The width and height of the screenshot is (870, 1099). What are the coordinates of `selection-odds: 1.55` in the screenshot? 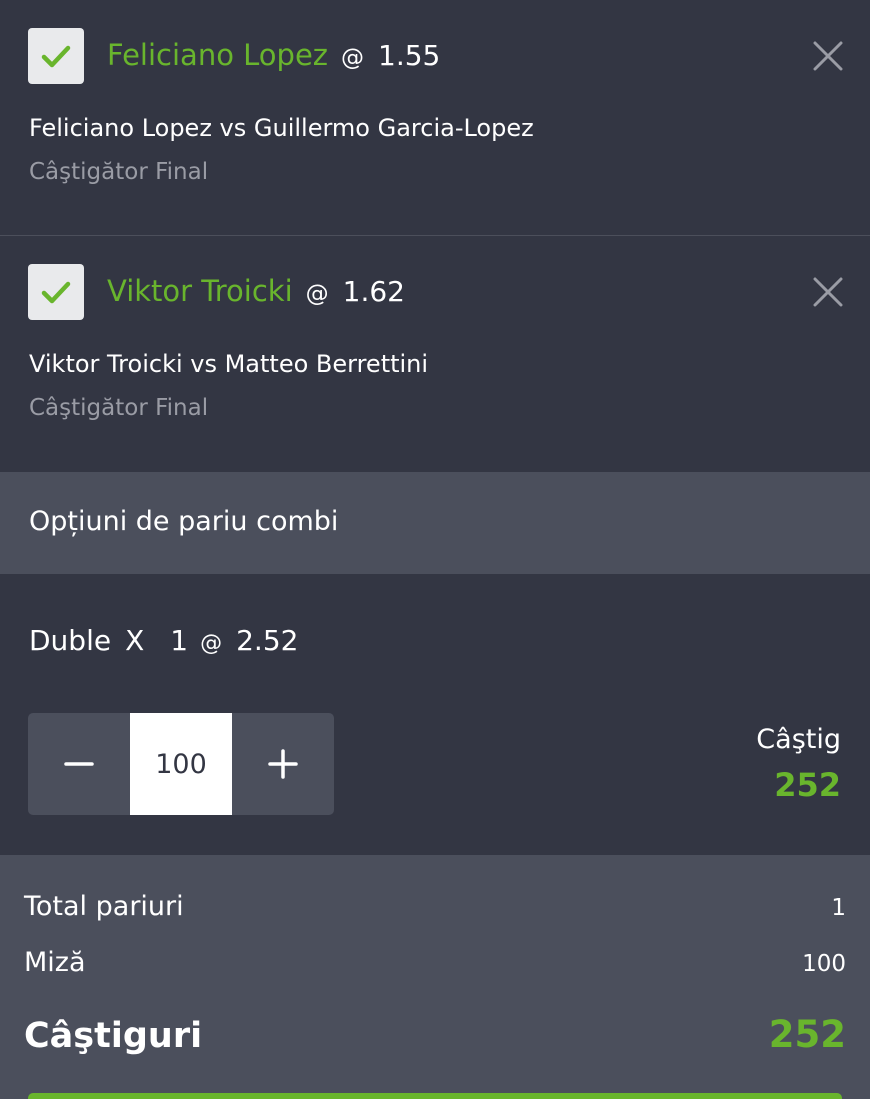 It's located at (409, 55).